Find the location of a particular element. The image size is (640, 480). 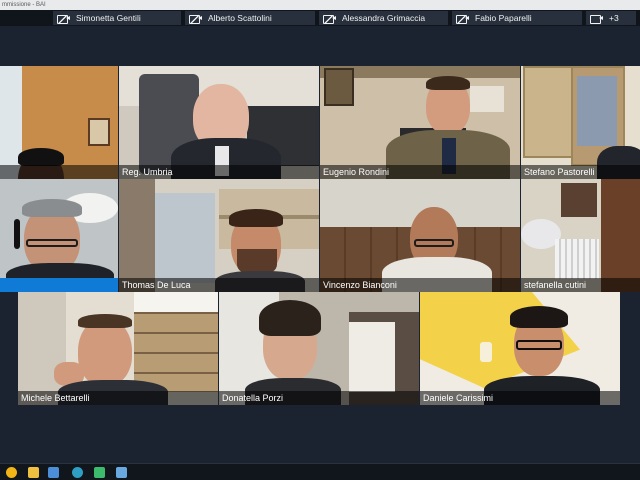

participant-name: Fabio Paparelli is located at coordinates (503, 18).